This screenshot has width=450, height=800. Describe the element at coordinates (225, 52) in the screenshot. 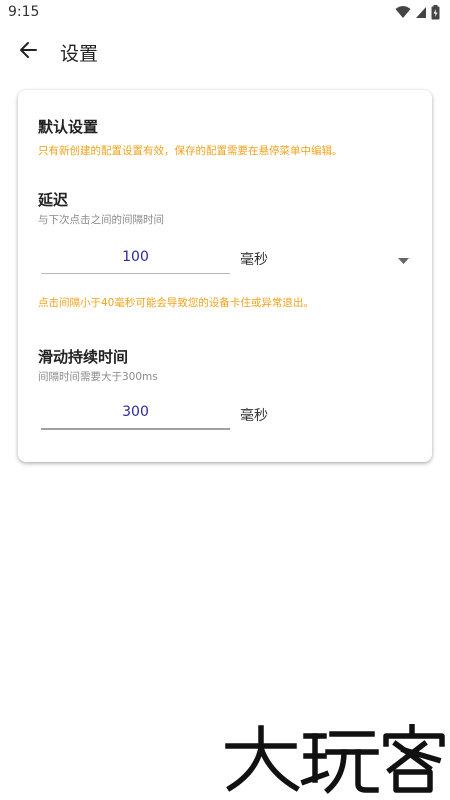

I see `app-bar: 设置` at that location.